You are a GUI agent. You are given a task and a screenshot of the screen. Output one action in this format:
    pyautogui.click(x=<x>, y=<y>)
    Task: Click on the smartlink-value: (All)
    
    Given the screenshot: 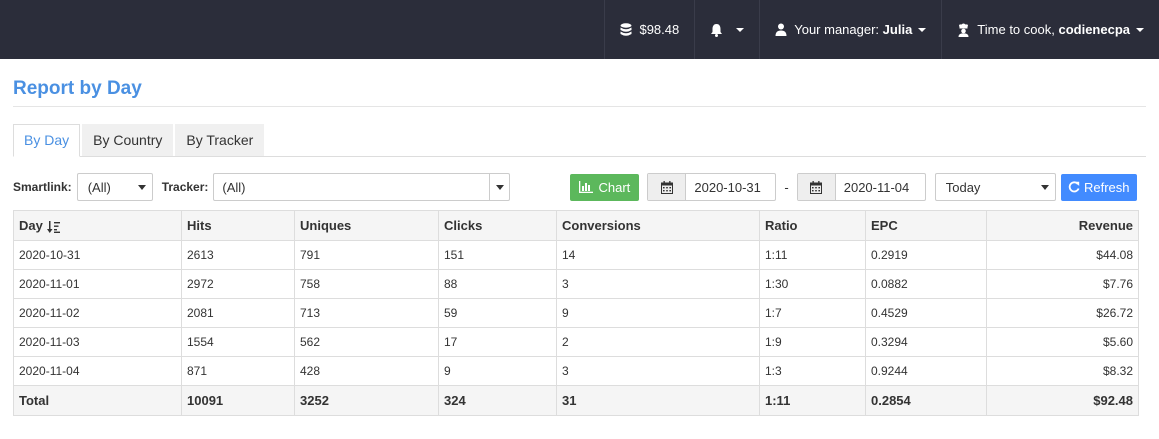 What is the action you would take?
    pyautogui.click(x=99, y=187)
    